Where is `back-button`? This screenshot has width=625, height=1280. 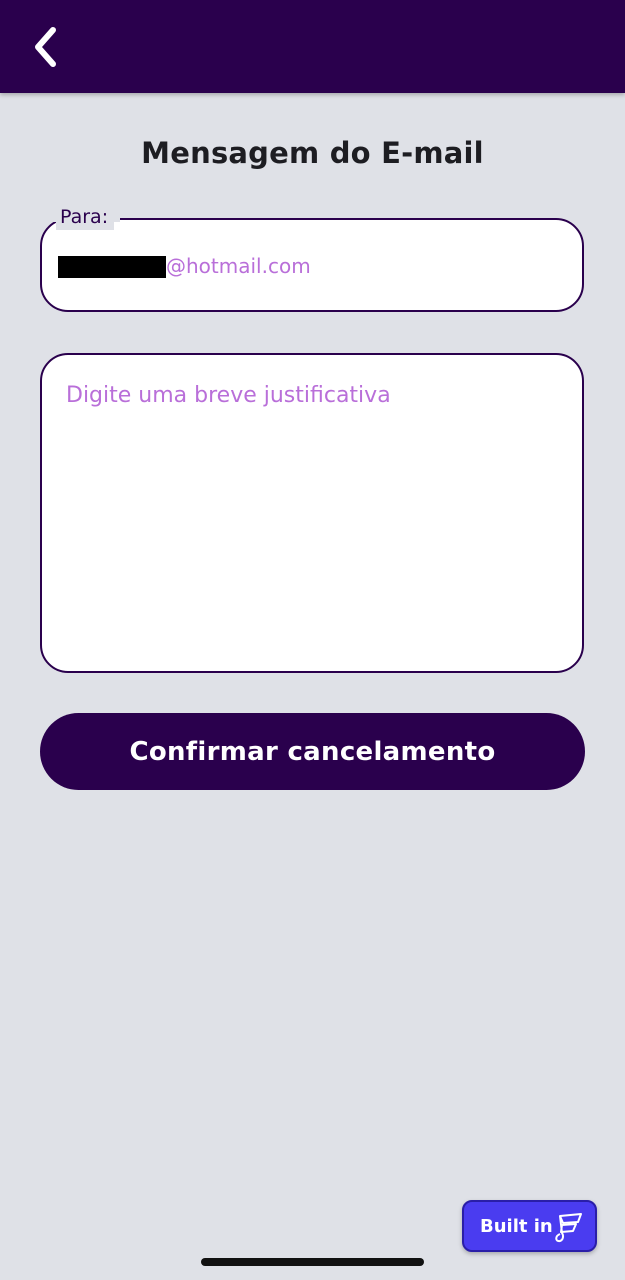 back-button is located at coordinates (46, 47).